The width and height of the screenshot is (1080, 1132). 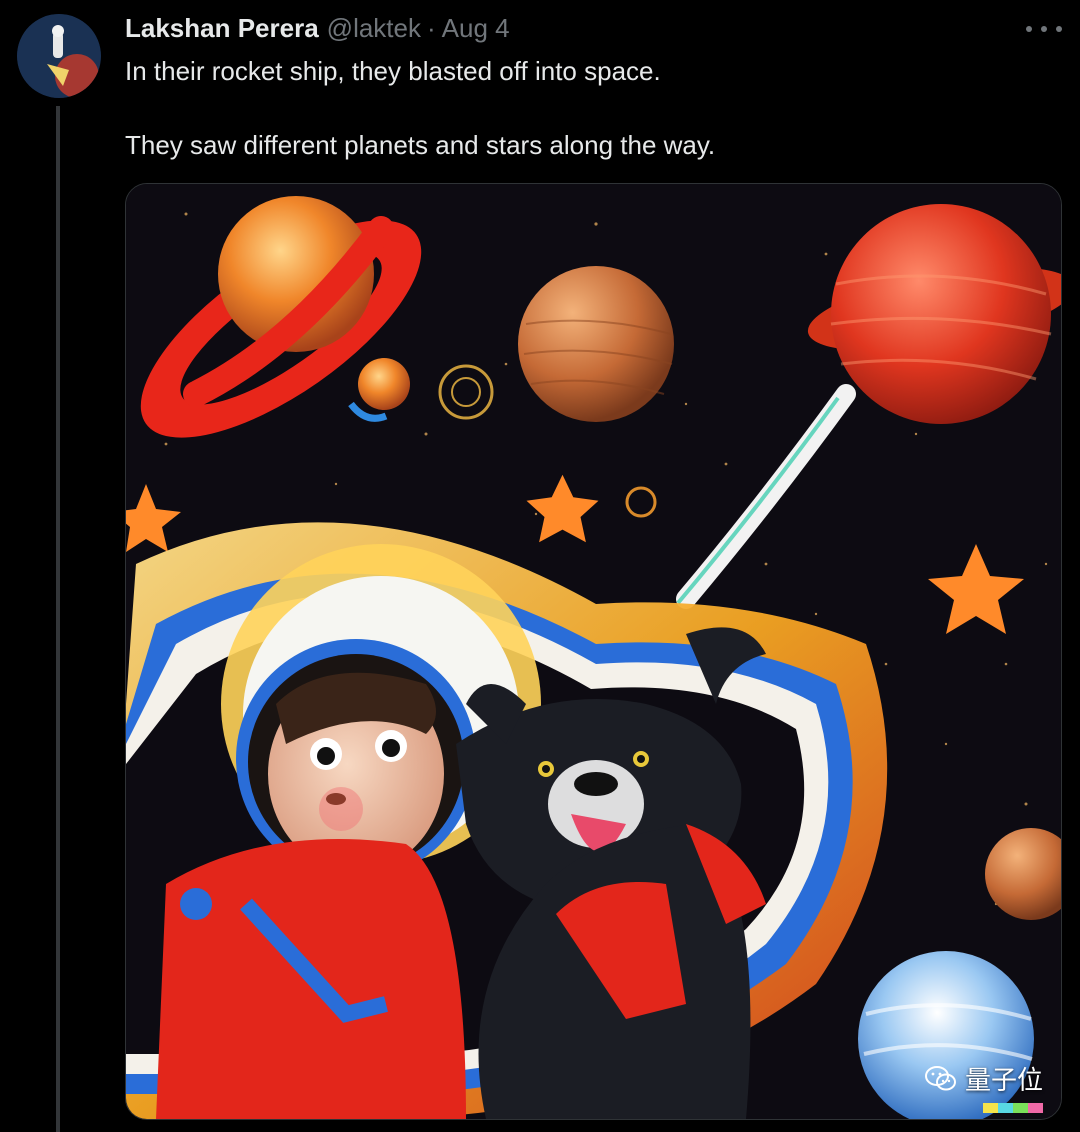 I want to click on avatar, so click(x=59, y=56).